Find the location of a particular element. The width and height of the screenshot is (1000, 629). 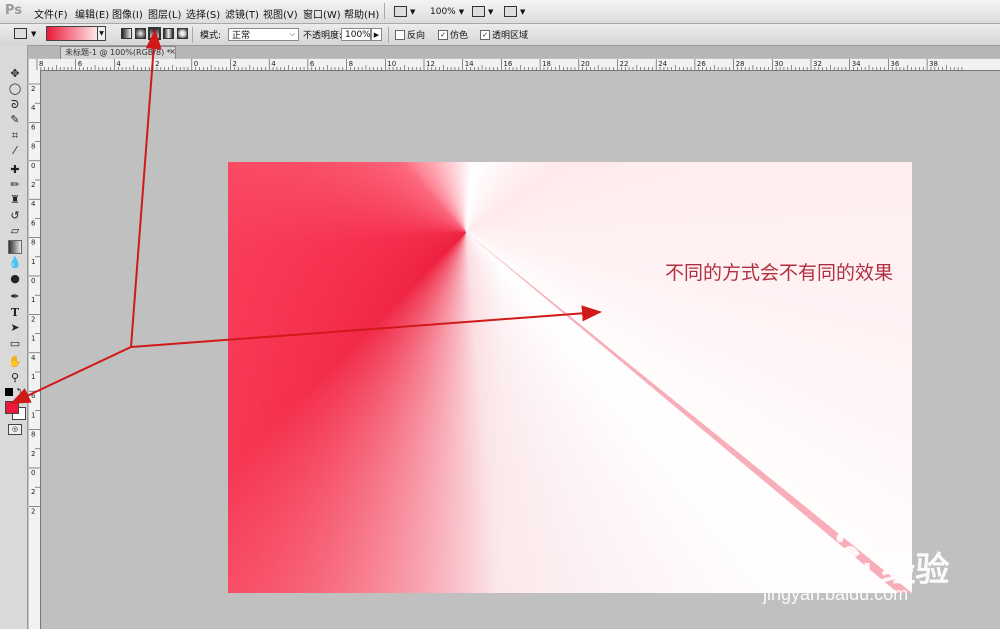

arrow-to-canvas is located at coordinates (366, 326).